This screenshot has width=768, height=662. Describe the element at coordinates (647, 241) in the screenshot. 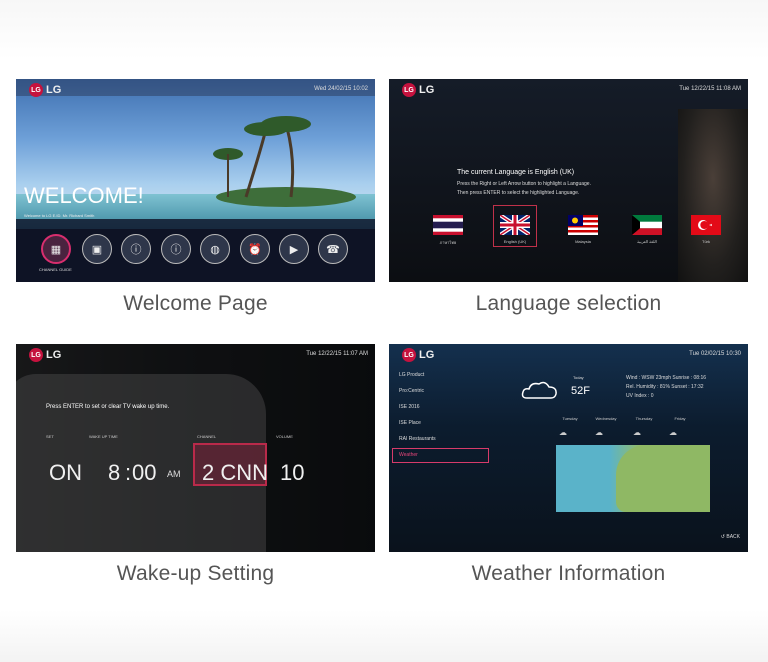

I see `flag-label-arabic: اللغة العربية` at that location.